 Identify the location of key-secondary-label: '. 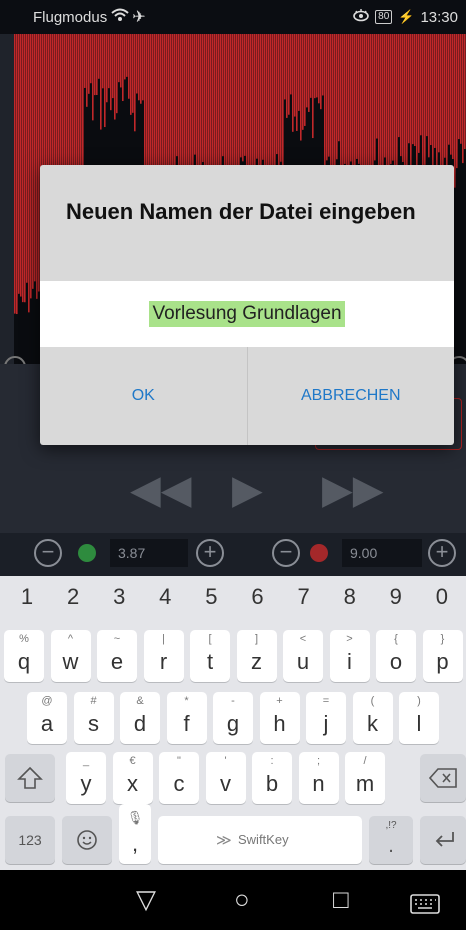
(225, 761).